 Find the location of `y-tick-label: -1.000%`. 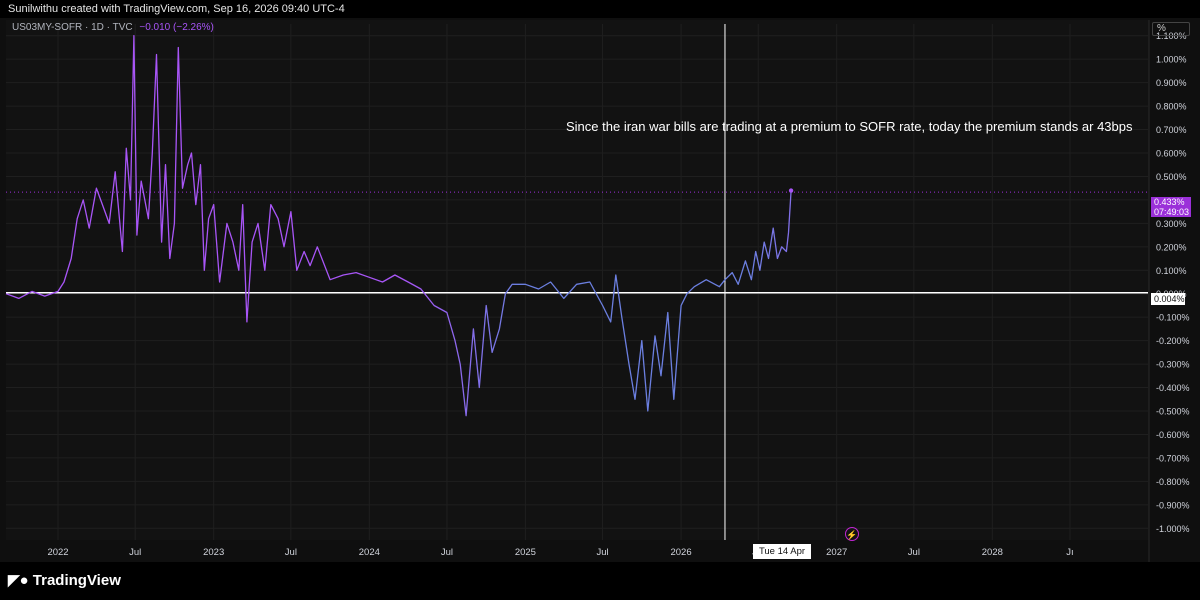

y-tick-label: -1.000% is located at coordinates (1173, 529).